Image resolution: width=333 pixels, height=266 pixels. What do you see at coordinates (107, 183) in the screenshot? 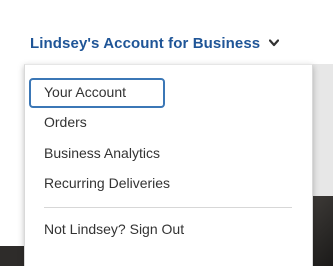
I see `menu-item-recurring-deliveries: Recurring Deliveries` at bounding box center [107, 183].